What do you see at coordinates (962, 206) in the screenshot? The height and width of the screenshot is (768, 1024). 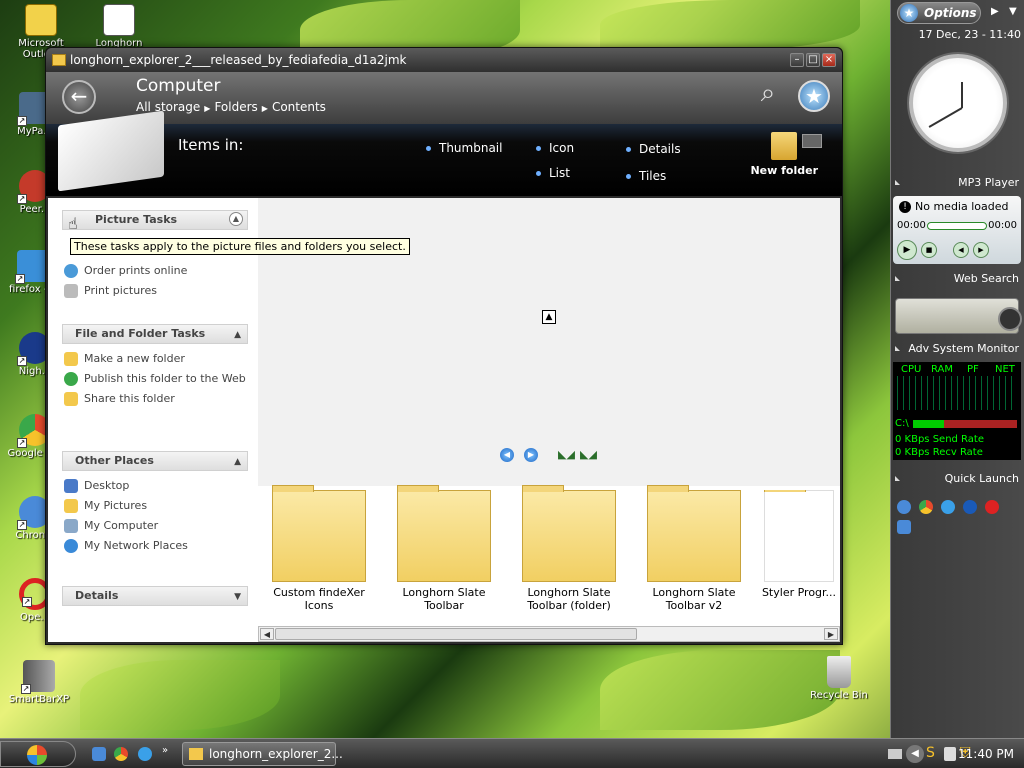 I see `mp3-status: No media loaded` at bounding box center [962, 206].